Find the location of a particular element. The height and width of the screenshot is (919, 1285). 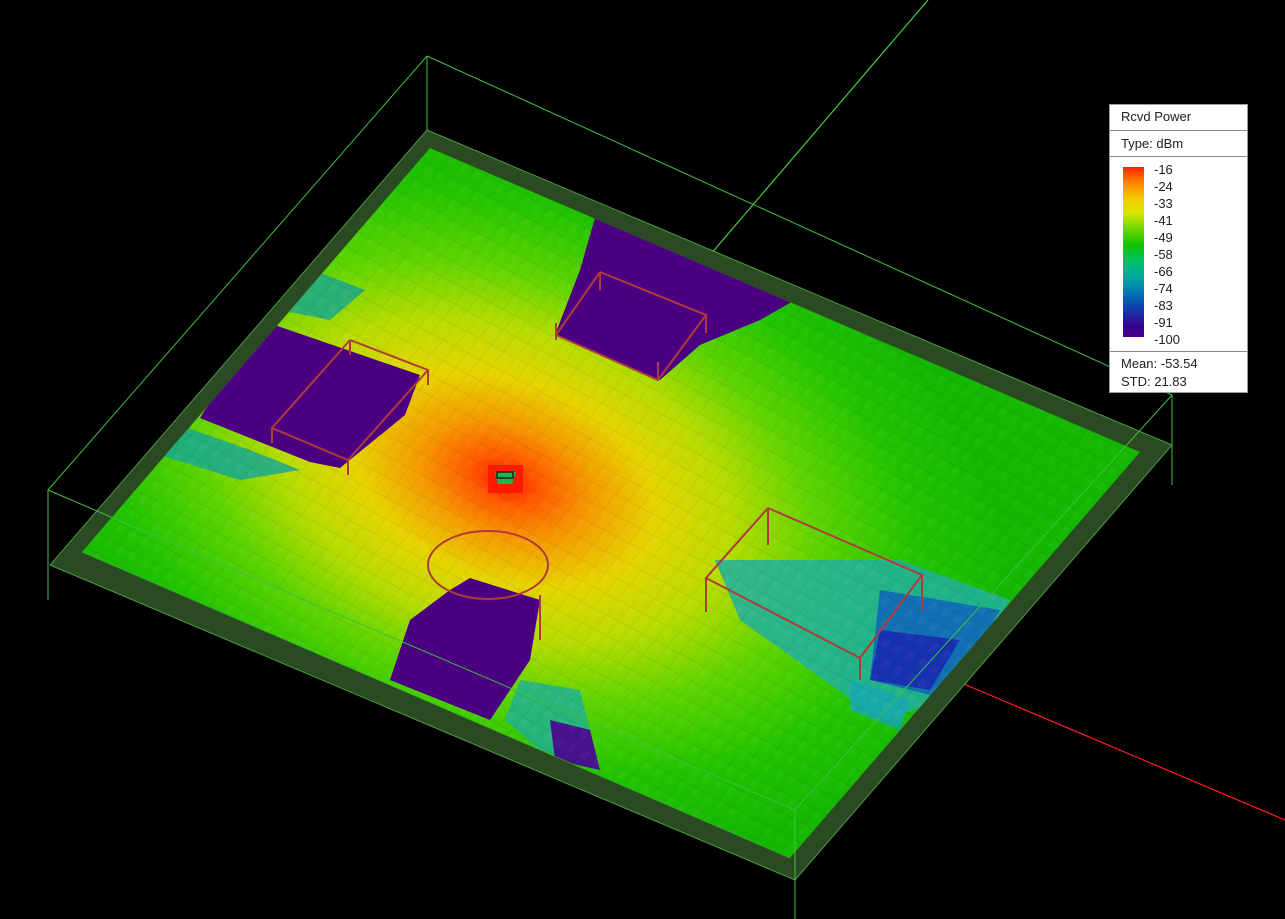

legend-tick: -66 is located at coordinates (1163, 271).